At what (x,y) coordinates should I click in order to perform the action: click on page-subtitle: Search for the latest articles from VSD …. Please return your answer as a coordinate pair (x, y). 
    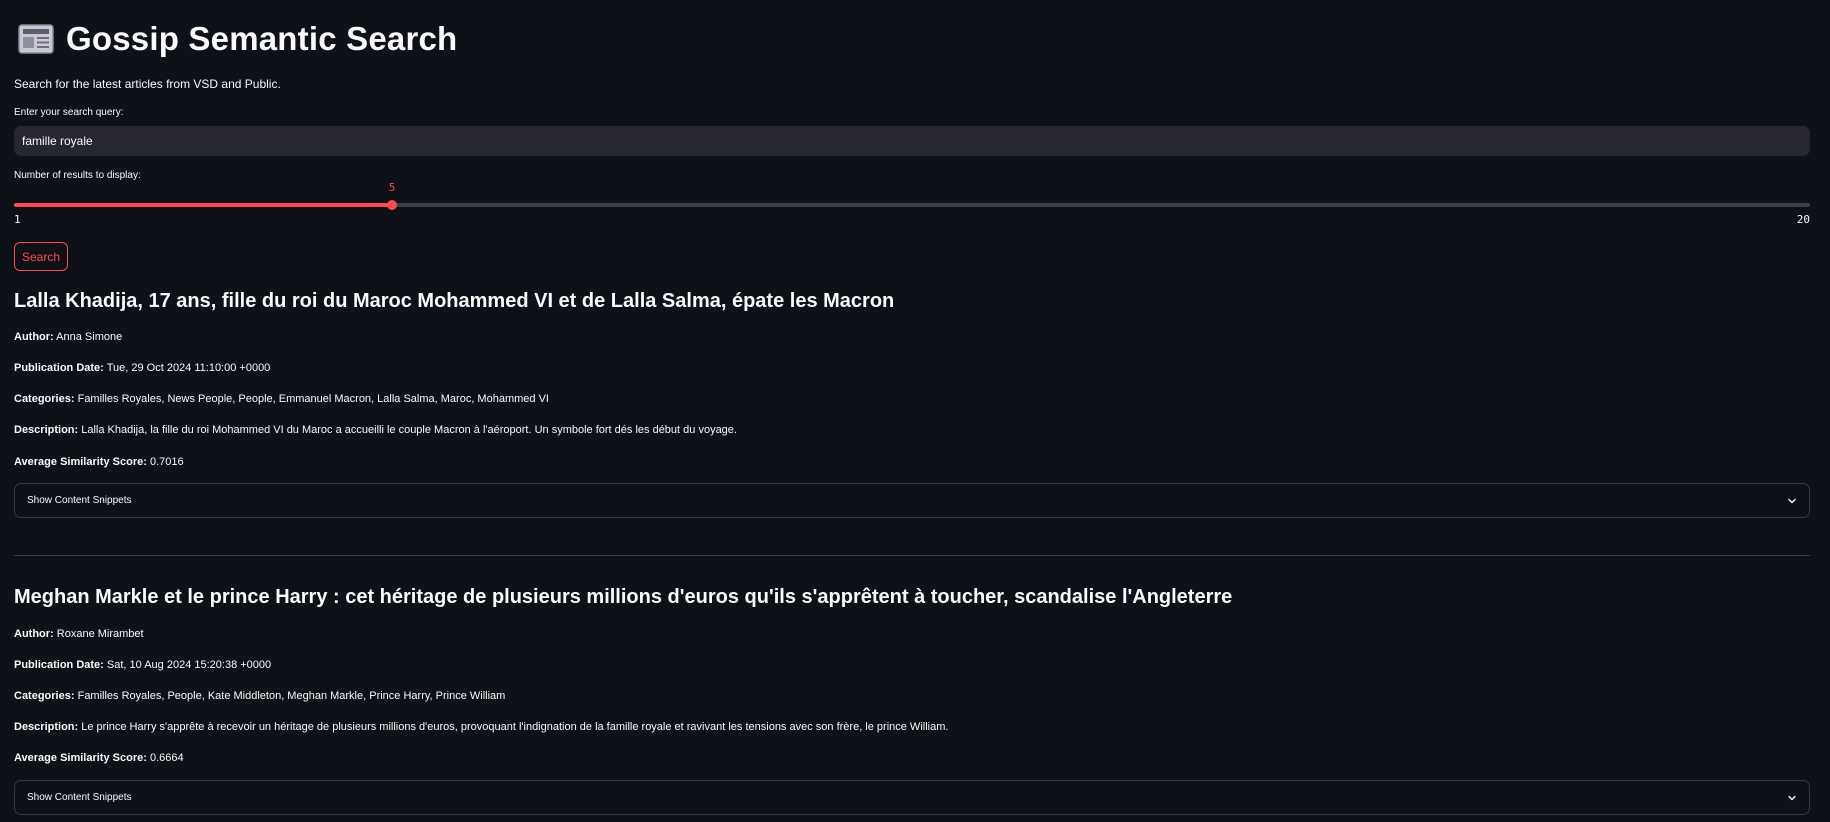
    Looking at the image, I should click on (147, 84).